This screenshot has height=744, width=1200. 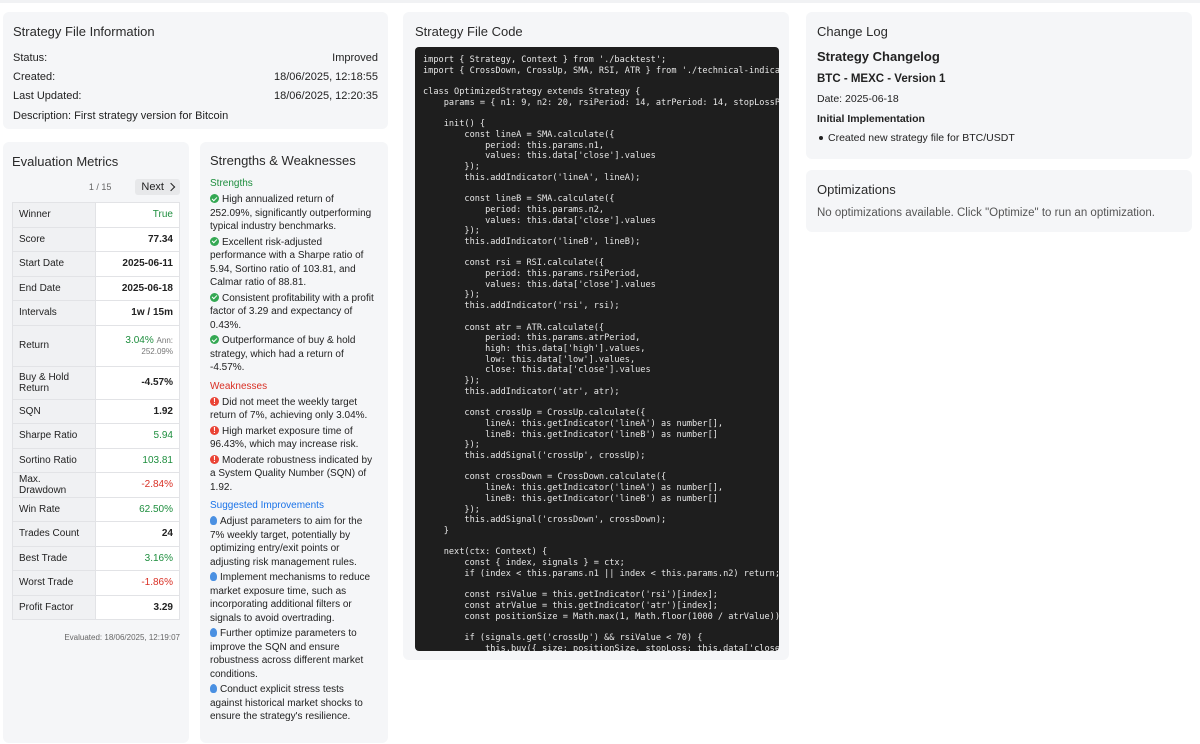 I want to click on metric-label: Sharpe Ratio, so click(x=54, y=436).